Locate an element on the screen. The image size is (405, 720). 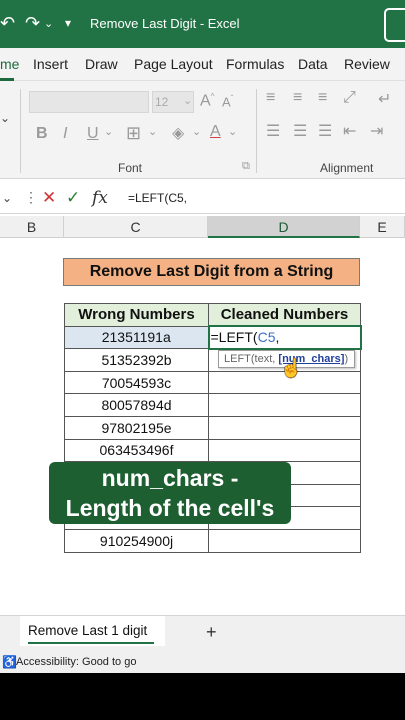
tab-home: me is located at coordinates (9, 64).